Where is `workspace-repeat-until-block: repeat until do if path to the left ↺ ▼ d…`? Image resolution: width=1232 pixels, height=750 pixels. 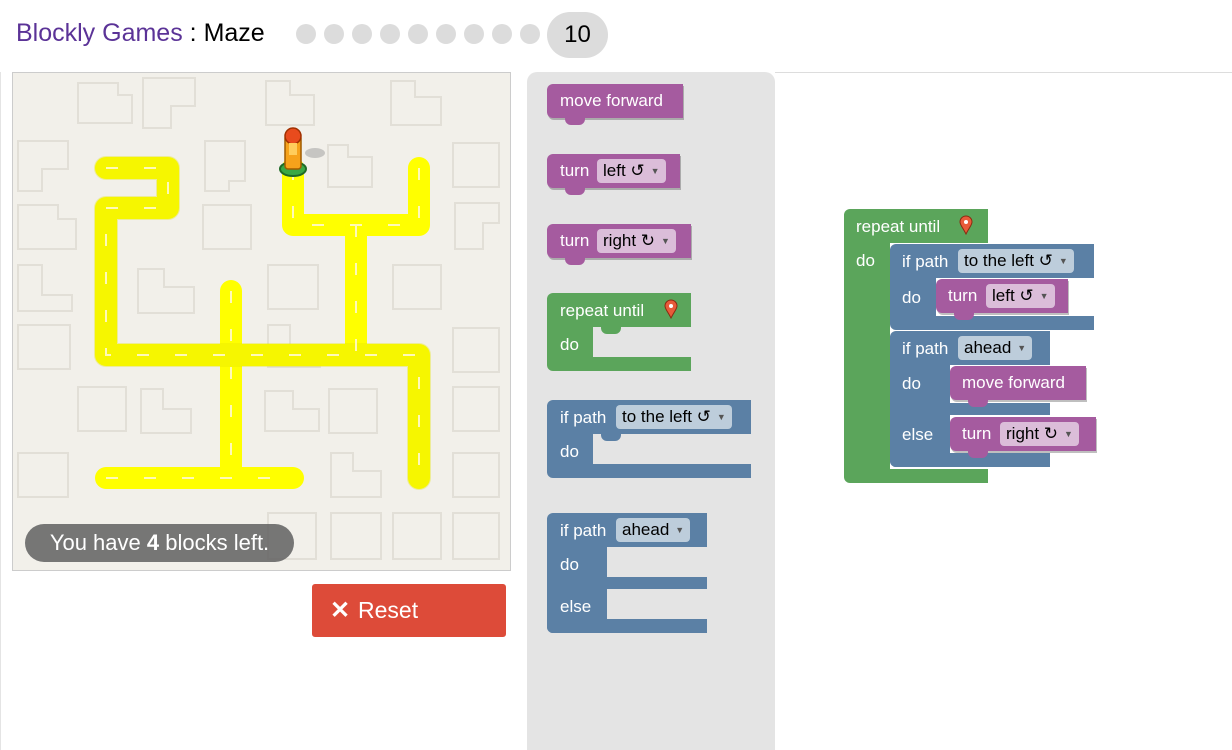
workspace-repeat-until-block: repeat until do if path to the left ↺ ▼ d… is located at coordinates (970, 347).